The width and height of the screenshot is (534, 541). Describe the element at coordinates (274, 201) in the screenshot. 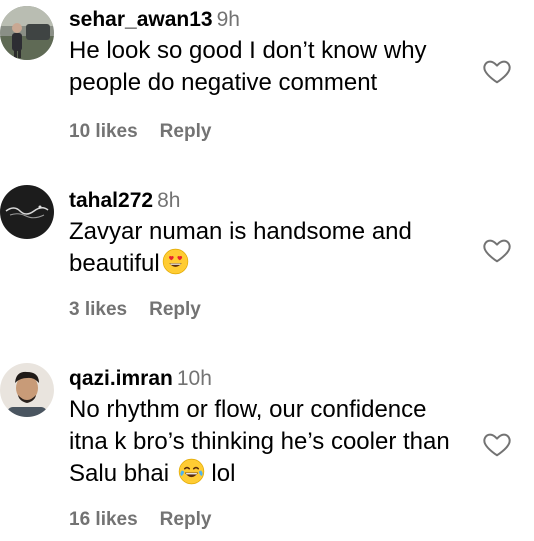

I see `comment-header: tahal272 8h` at that location.